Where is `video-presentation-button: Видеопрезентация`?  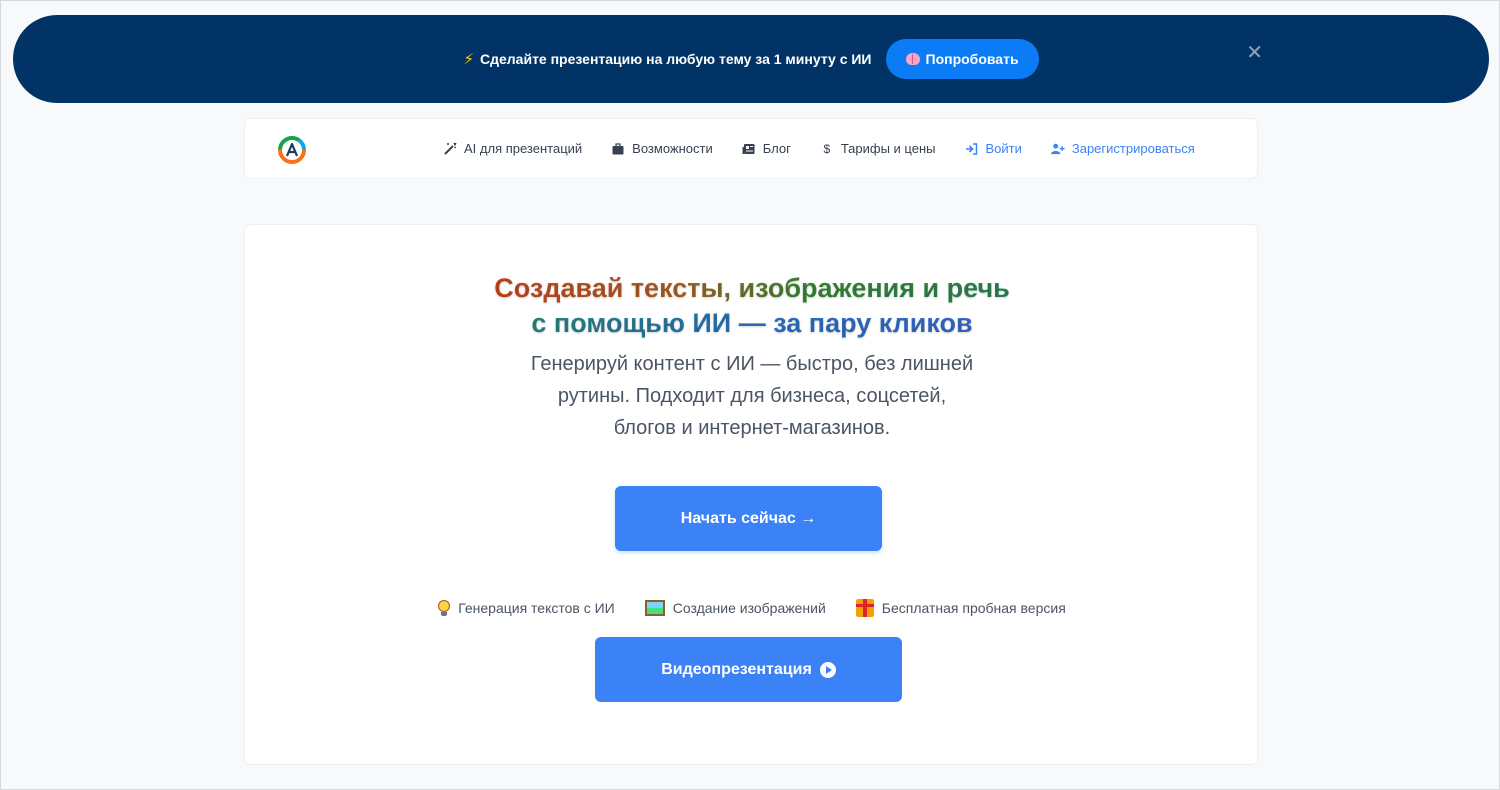 video-presentation-button: Видеопрезентация is located at coordinates (748, 669).